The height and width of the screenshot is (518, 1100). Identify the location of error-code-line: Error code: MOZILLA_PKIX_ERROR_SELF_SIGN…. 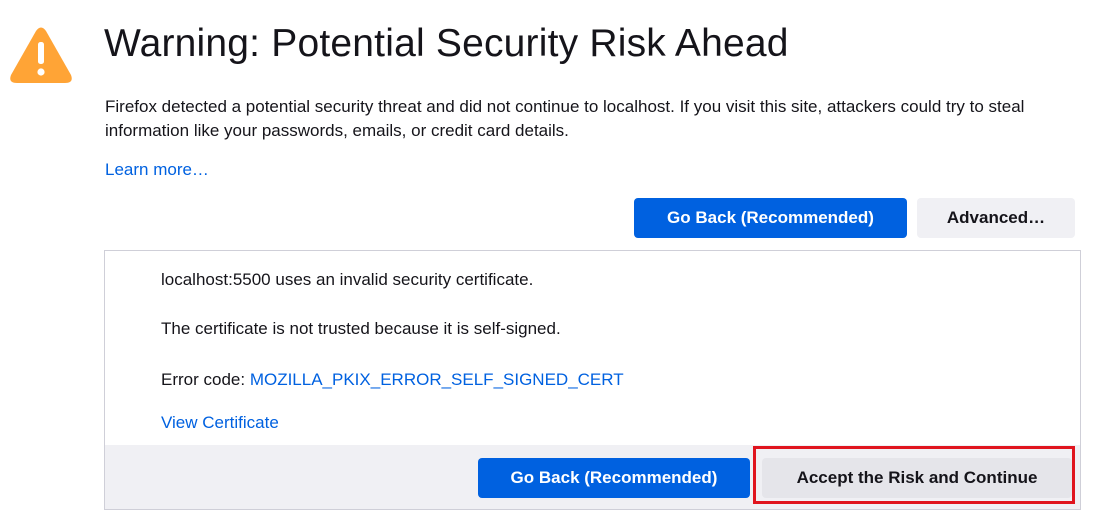
(392, 380).